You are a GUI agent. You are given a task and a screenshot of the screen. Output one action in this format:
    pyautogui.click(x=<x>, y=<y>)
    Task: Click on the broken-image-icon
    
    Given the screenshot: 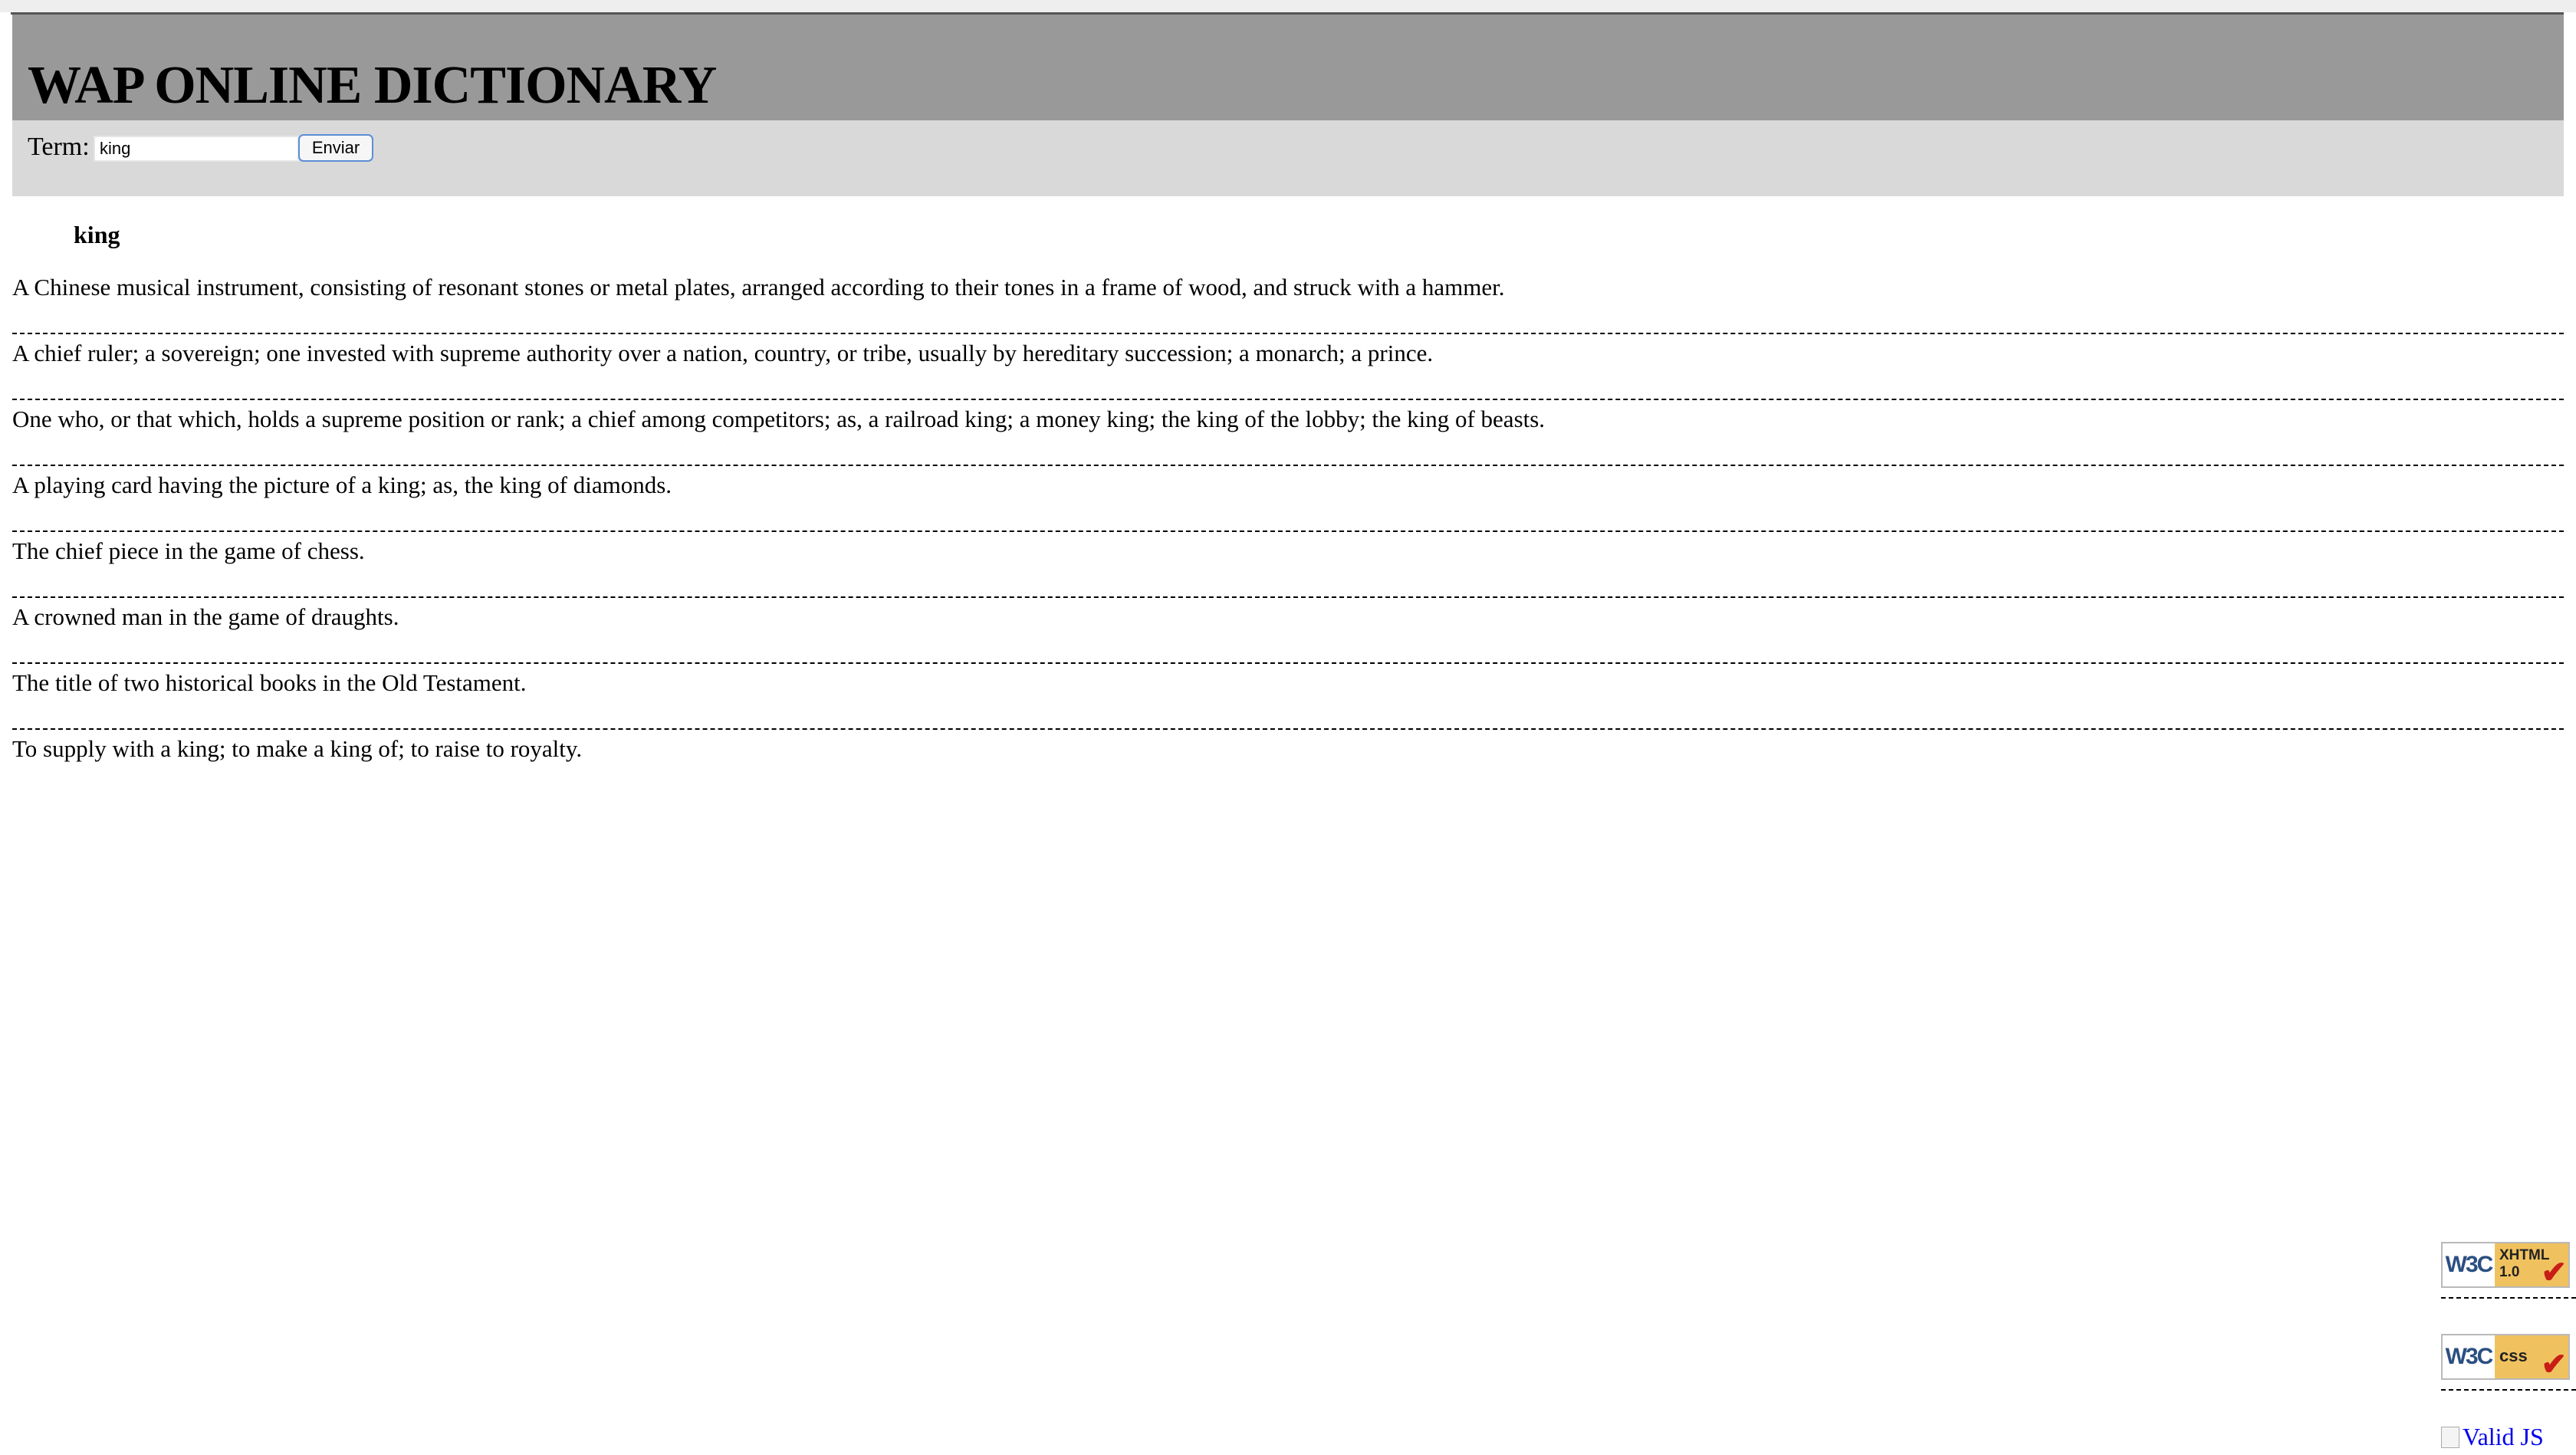 What is the action you would take?
    pyautogui.click(x=2450, y=1437)
    